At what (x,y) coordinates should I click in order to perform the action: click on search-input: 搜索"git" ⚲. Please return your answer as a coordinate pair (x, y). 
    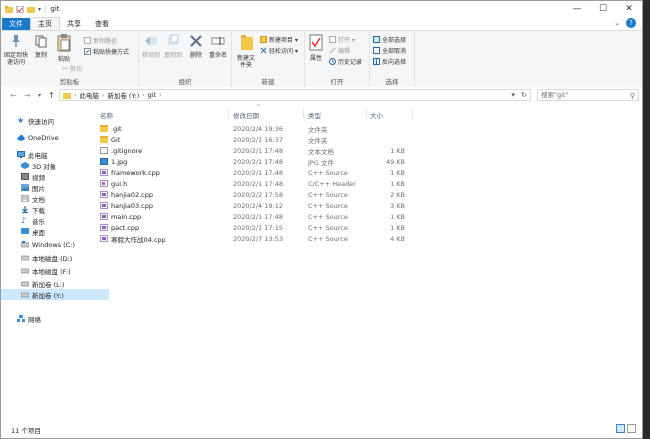
    Looking at the image, I should click on (588, 95).